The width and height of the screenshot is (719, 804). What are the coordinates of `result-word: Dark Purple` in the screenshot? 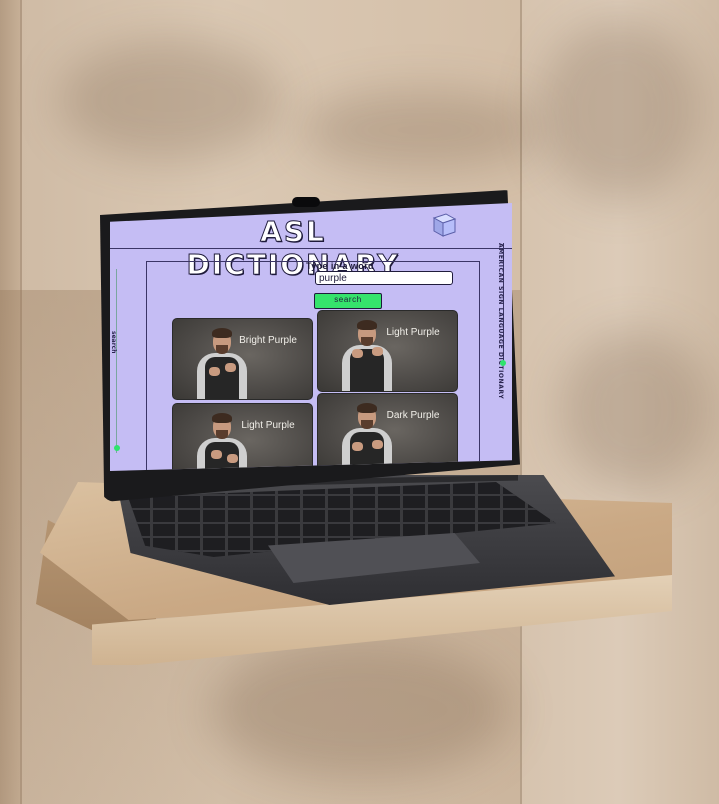 It's located at (413, 415).